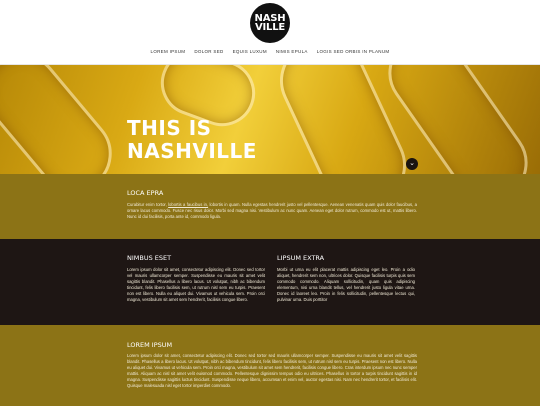 The width and height of the screenshot is (540, 406). What do you see at coordinates (412, 164) in the screenshot?
I see `chevron-down-icon: ⌄` at bounding box center [412, 164].